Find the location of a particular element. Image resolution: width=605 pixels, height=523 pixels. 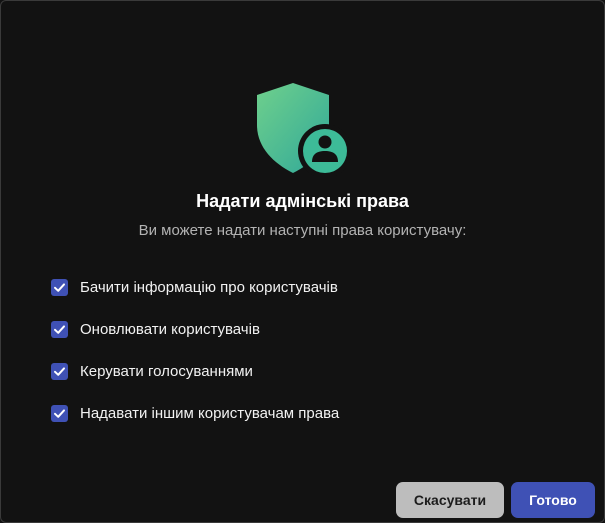

permission-label: Надавати іншим користувачам права is located at coordinates (210, 413).